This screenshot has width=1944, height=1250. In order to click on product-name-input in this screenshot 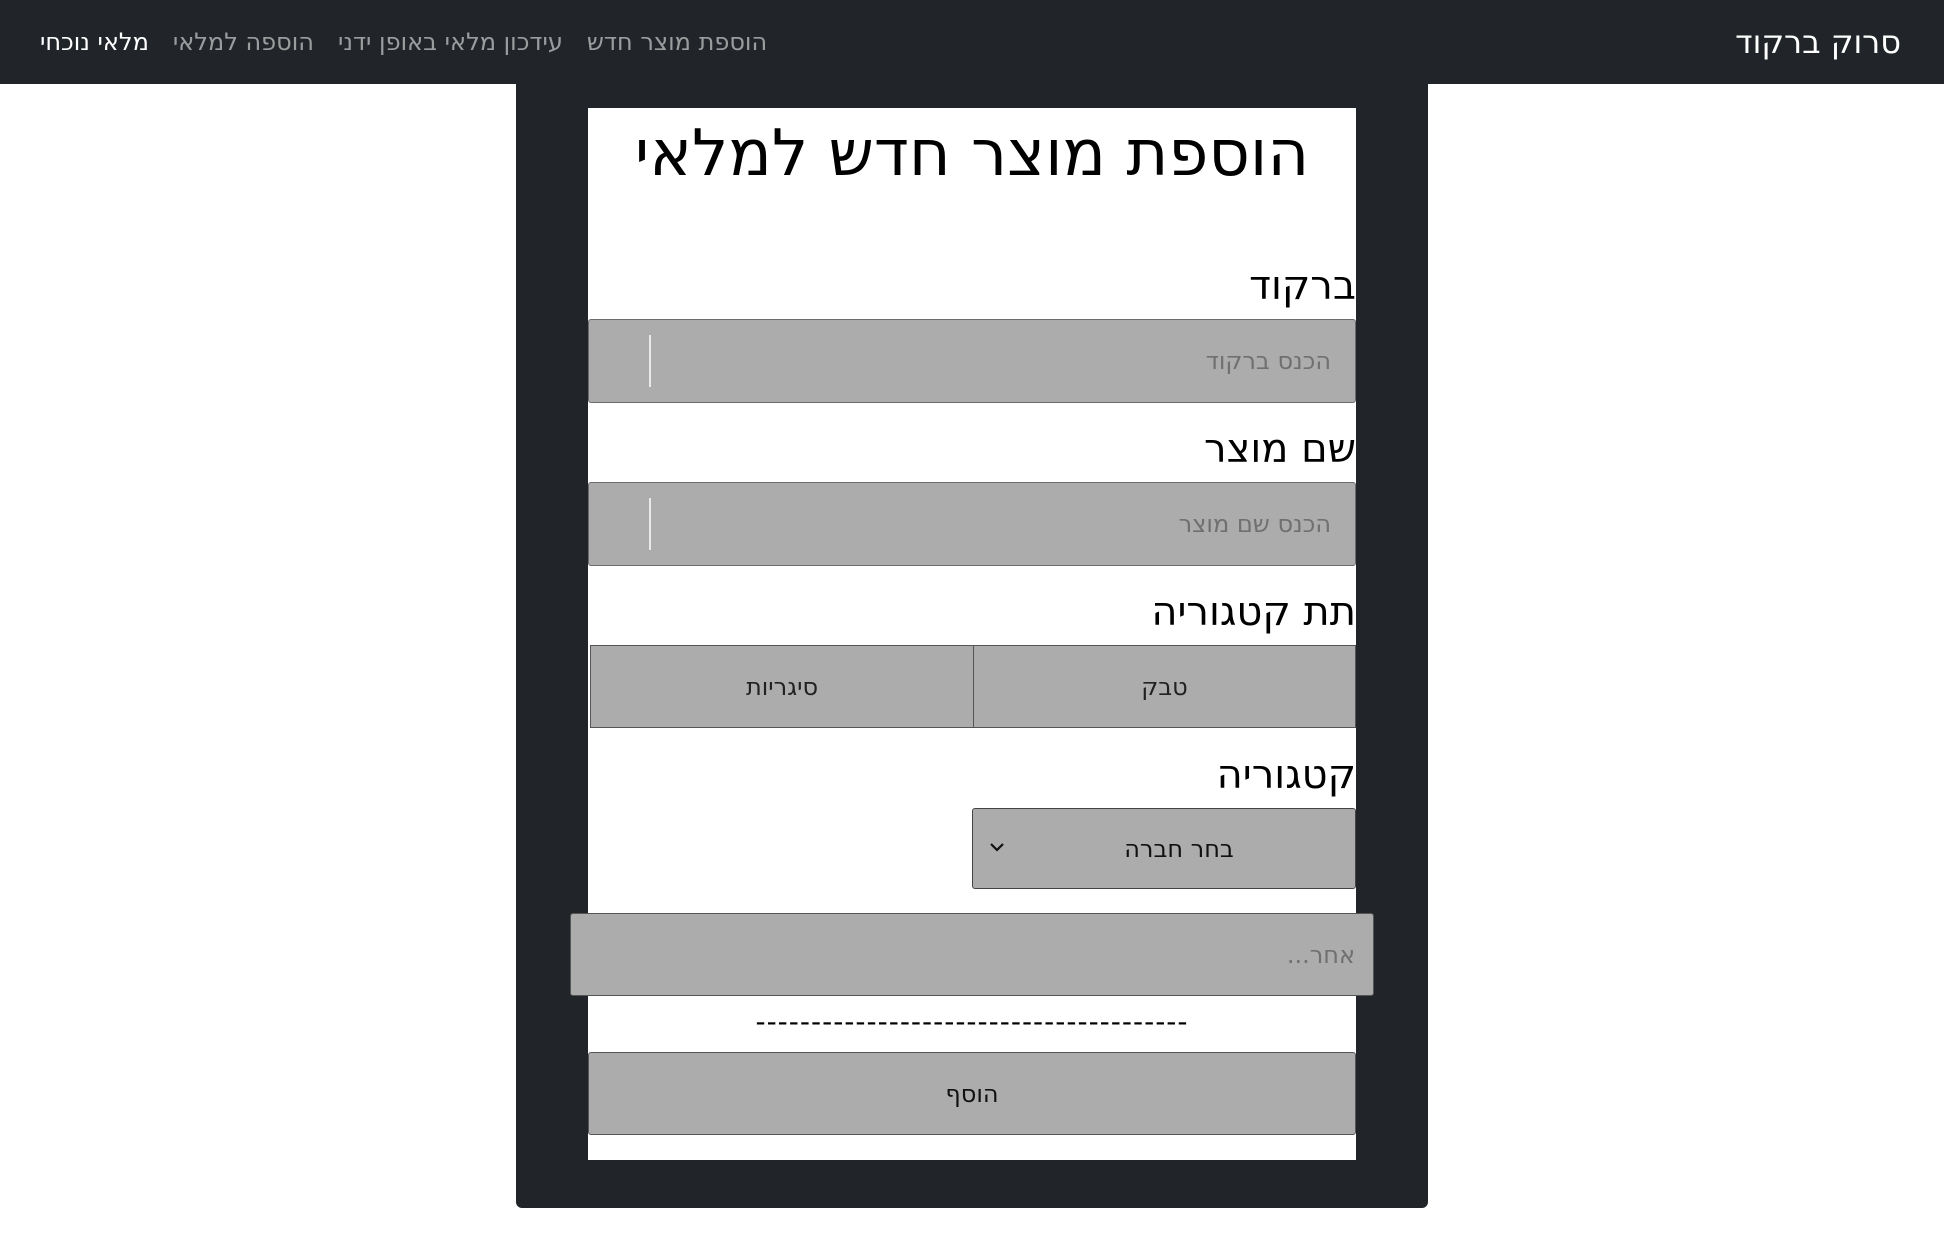, I will do `click(972, 524)`.